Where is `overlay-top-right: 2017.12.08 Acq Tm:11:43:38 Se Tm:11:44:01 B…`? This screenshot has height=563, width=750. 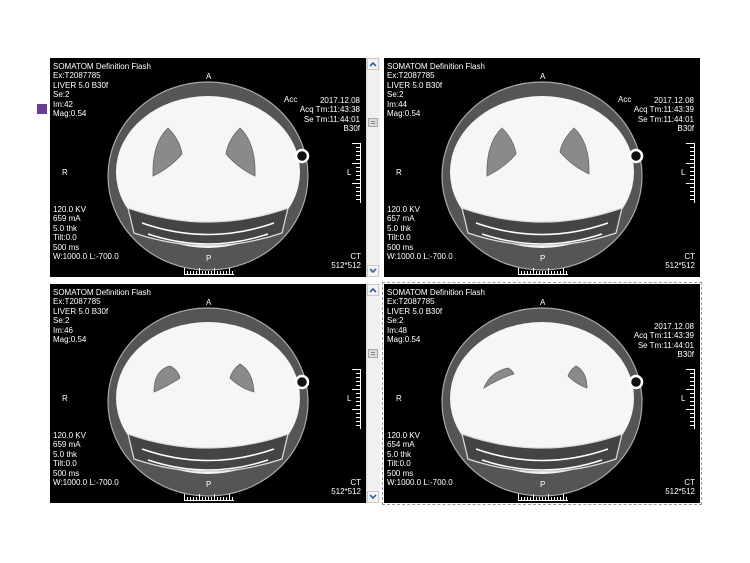
overlay-top-right: 2017.12.08 Acq Tm:11:43:38 Se Tm:11:44:01 B… is located at coordinates (330, 115).